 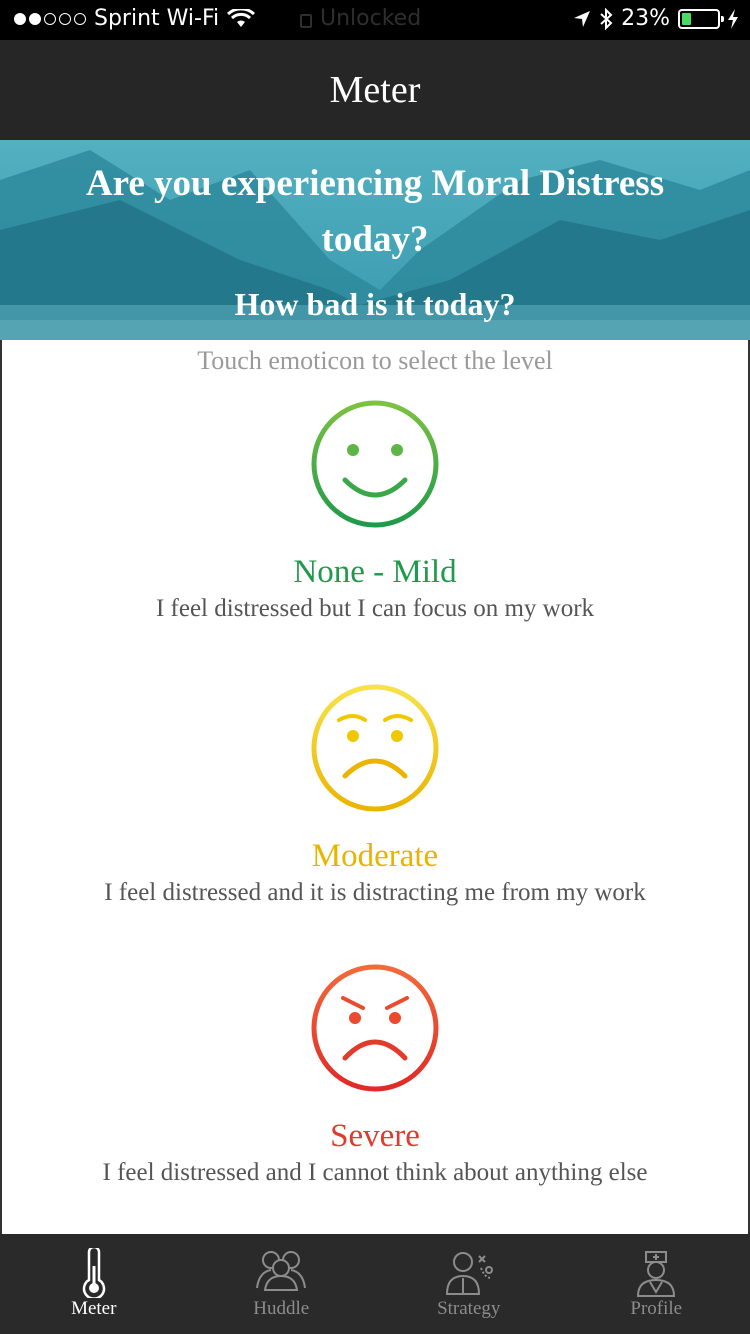 I want to click on tab-strategy: Strategy, so click(x=469, y=1284).